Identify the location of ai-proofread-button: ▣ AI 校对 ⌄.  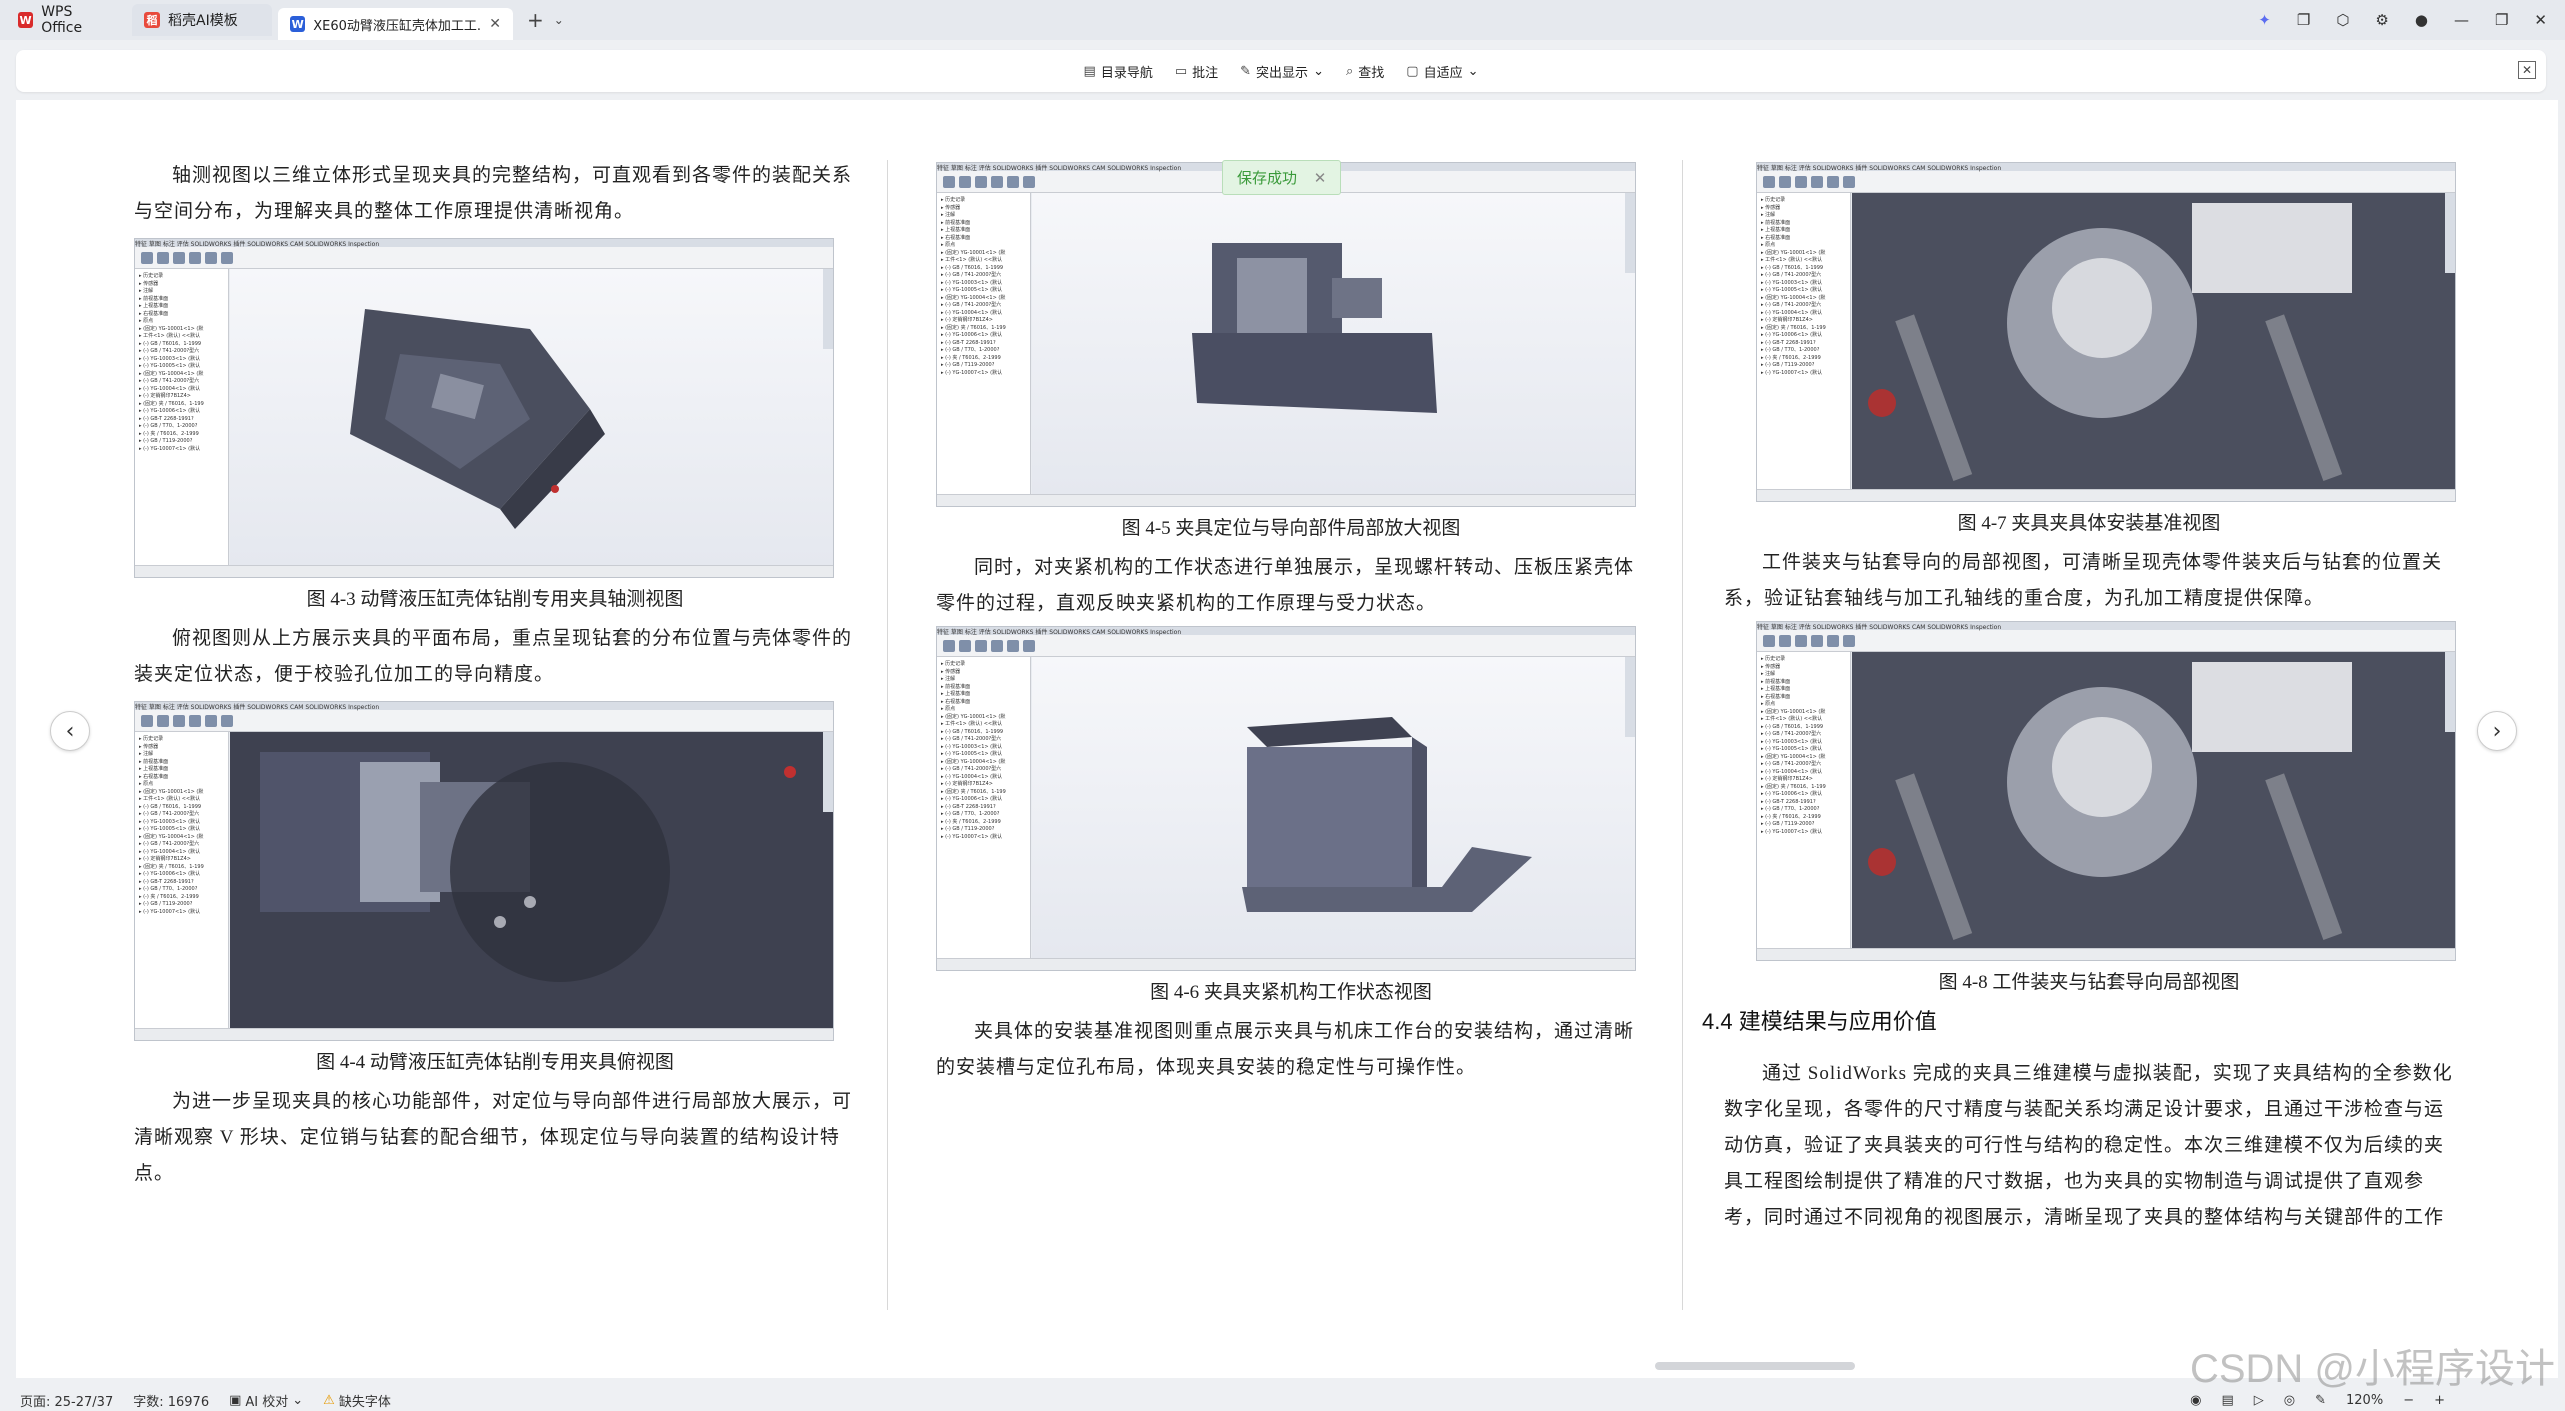
(266, 1400).